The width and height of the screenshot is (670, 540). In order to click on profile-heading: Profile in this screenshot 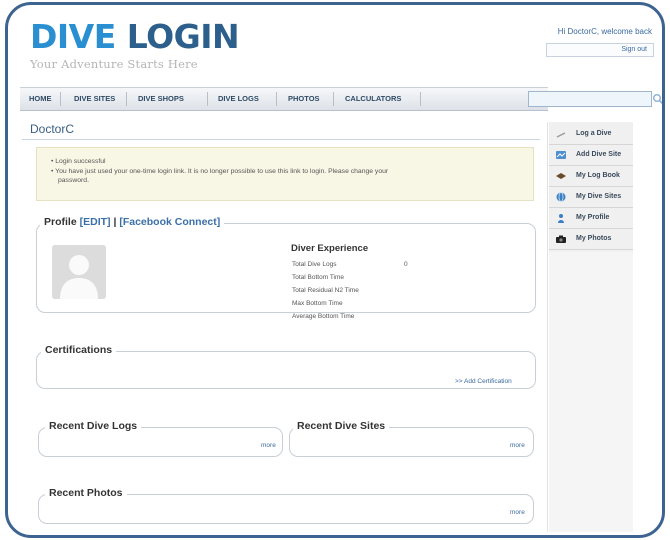, I will do `click(60, 222)`.